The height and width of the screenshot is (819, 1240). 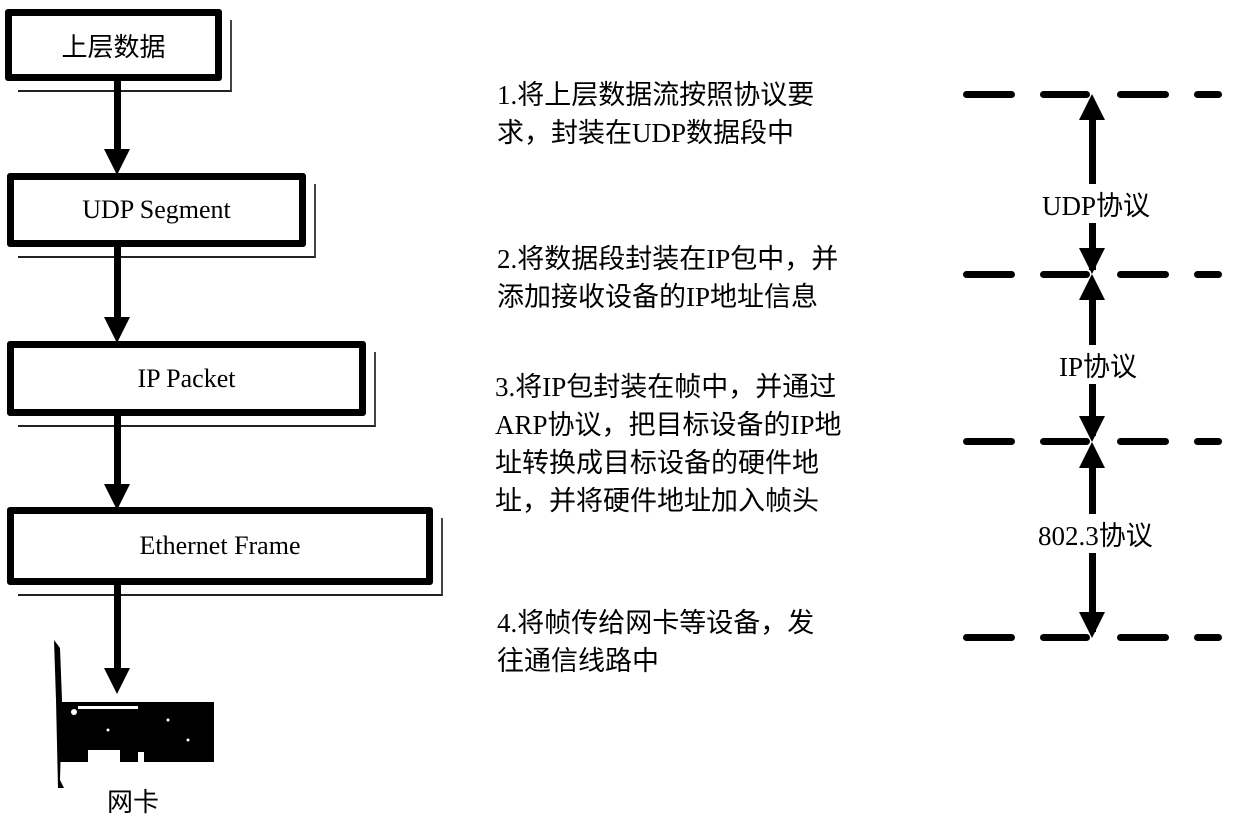 I want to click on step-1: 1.将上层数据流按照协议要 求，封装在UDP数据段中, so click(x=655, y=114).